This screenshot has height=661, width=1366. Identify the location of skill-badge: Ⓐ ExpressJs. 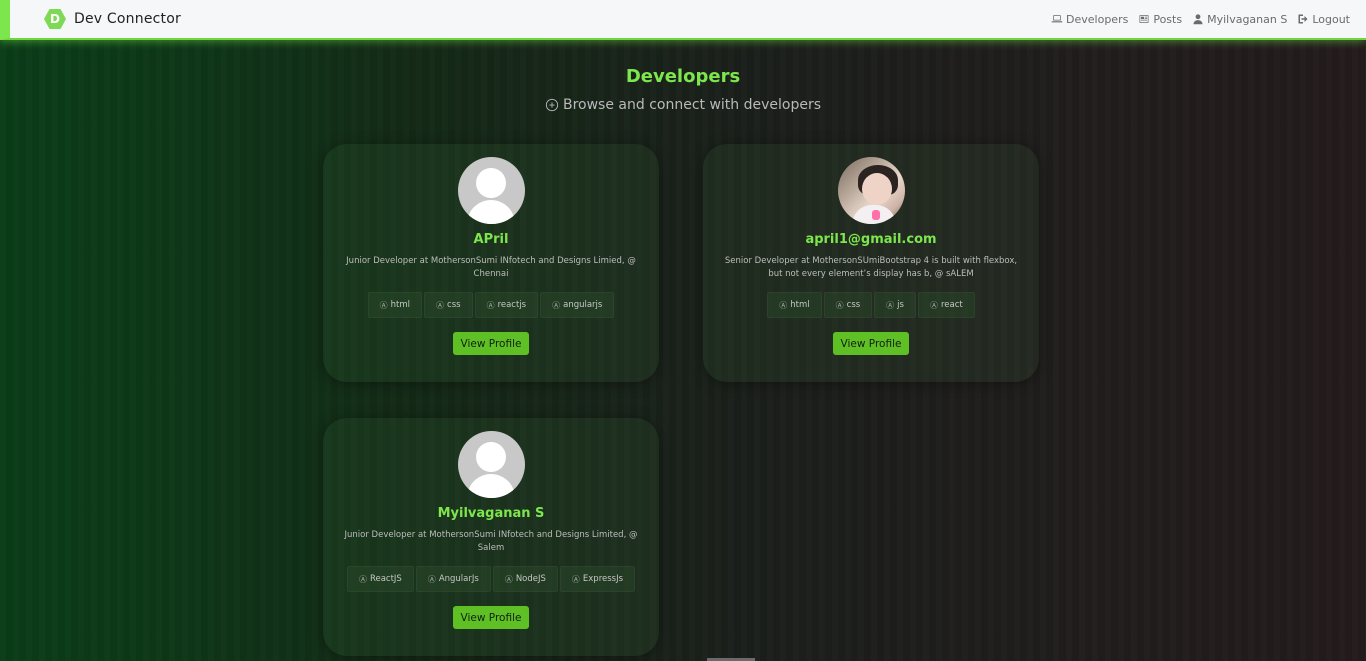
(597, 579).